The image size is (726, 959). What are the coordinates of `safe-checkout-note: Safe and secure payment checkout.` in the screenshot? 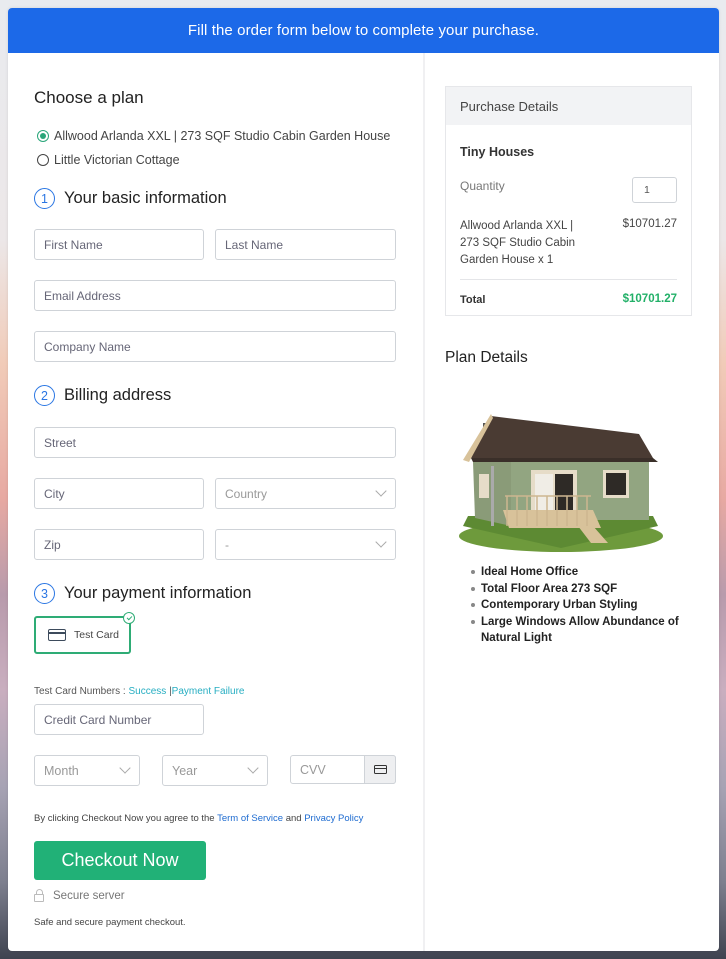 It's located at (110, 922).